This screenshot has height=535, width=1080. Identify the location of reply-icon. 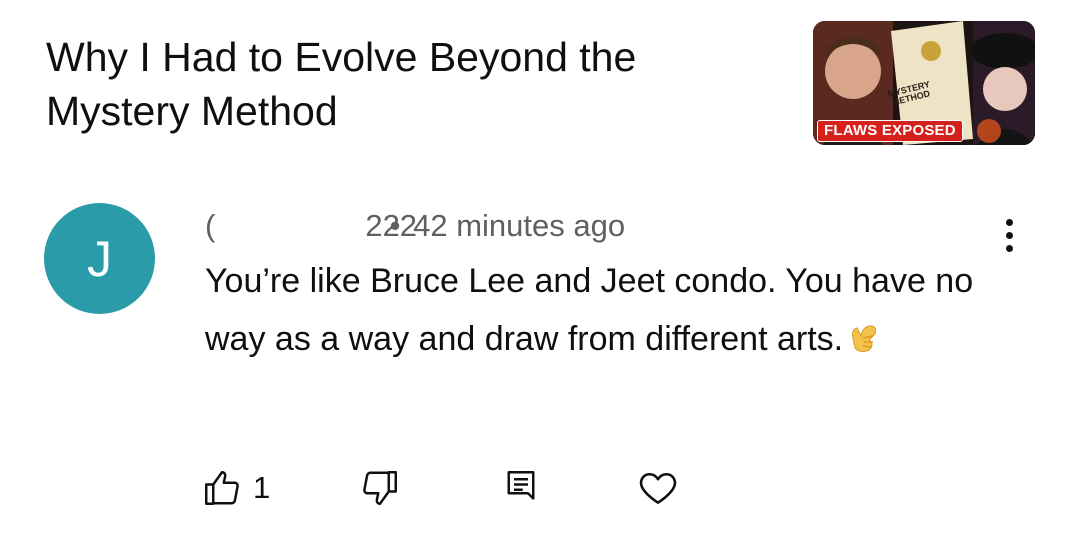
(521, 485).